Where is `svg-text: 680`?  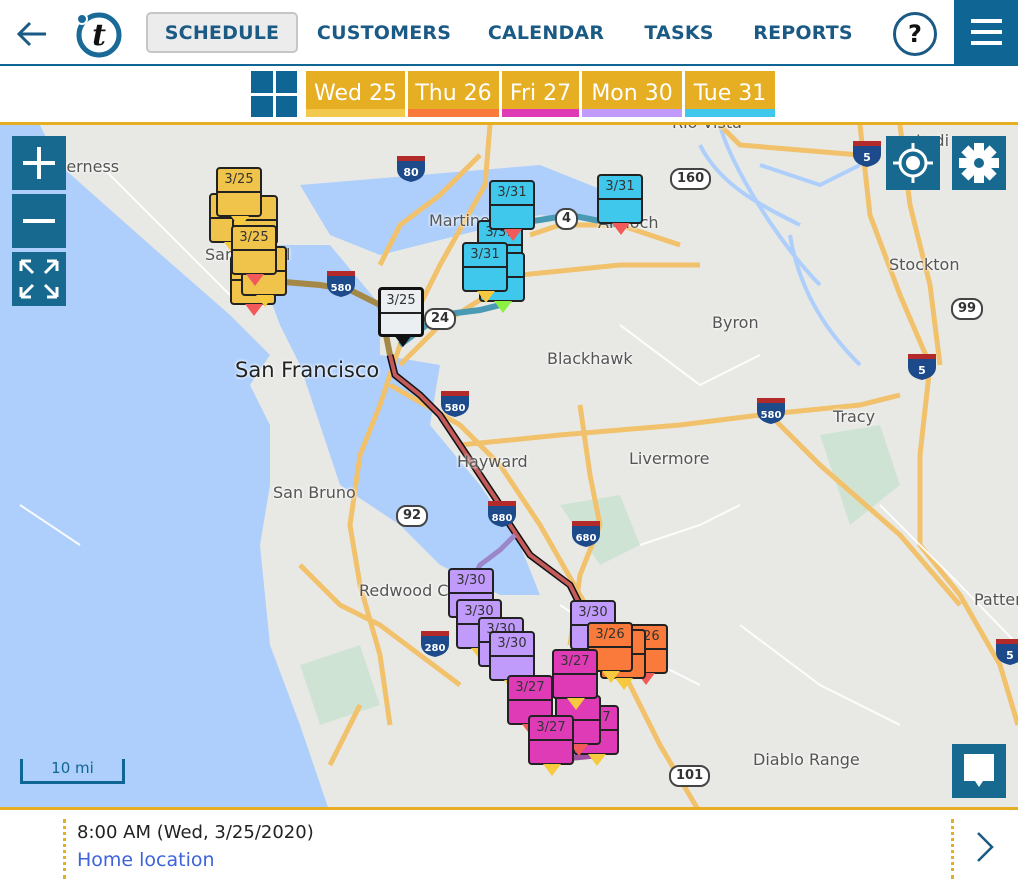 svg-text: 680 is located at coordinates (586, 538).